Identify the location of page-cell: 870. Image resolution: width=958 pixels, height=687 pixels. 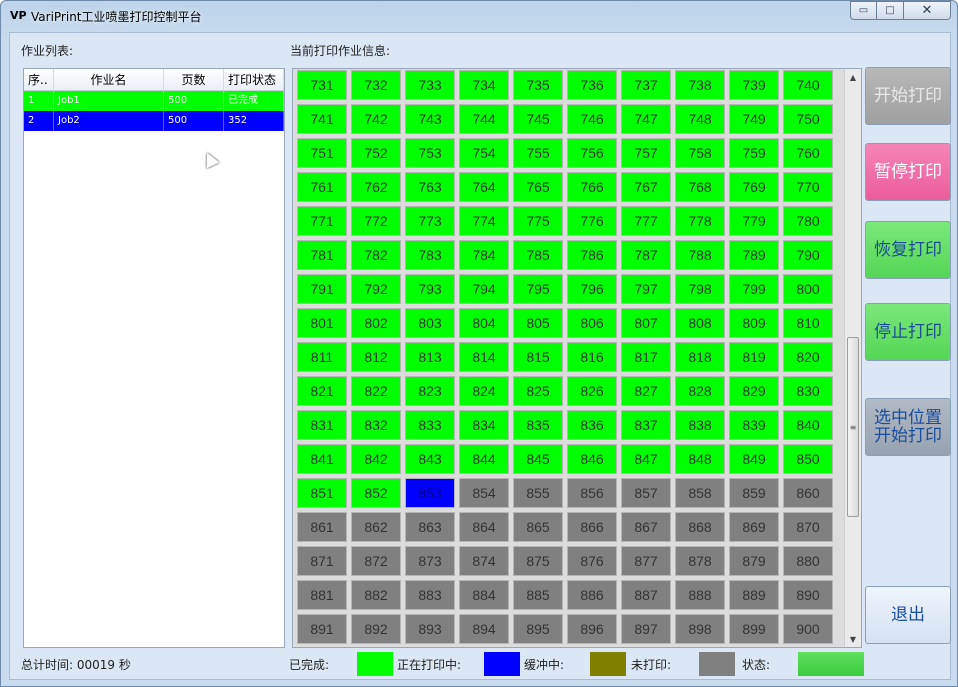
(808, 527).